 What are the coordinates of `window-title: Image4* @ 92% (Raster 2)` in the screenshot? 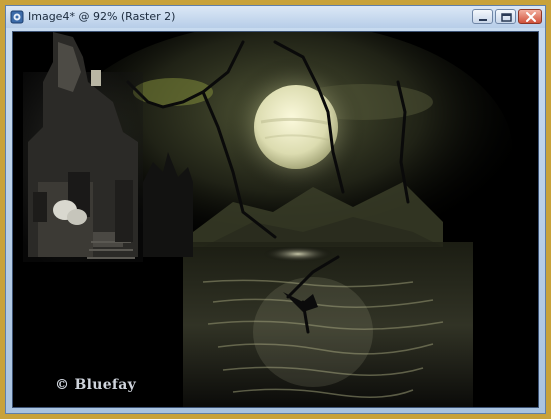 It's located at (102, 16).